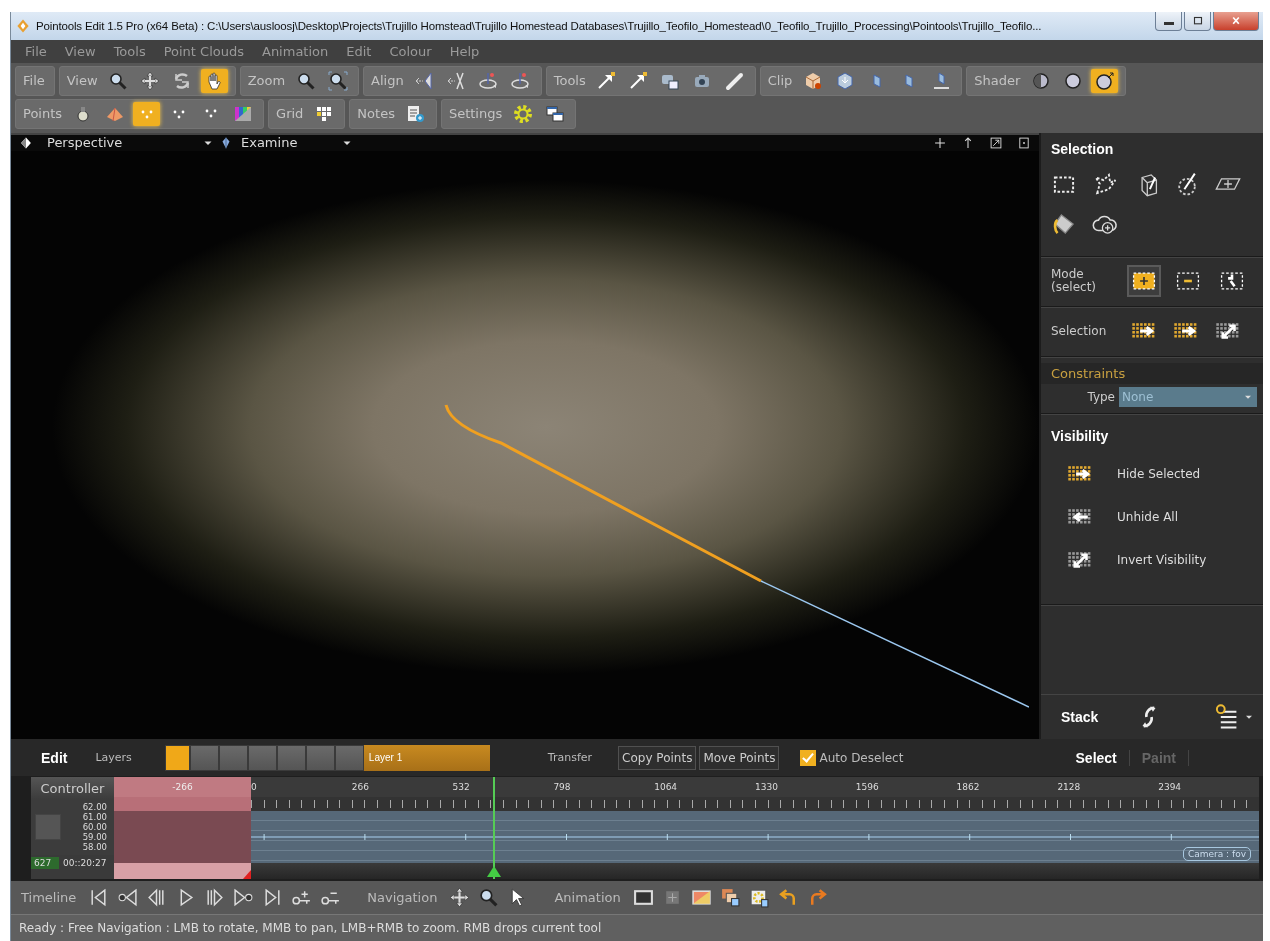  Describe the element at coordinates (182, 787) in the screenshot. I see `ruler-label: -266` at that location.